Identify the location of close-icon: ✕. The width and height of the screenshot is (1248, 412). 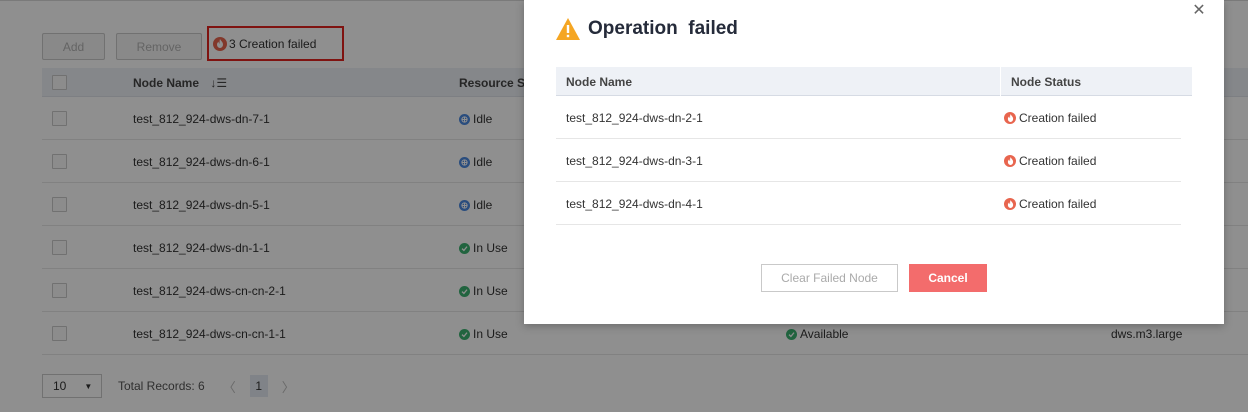
(1199, 10).